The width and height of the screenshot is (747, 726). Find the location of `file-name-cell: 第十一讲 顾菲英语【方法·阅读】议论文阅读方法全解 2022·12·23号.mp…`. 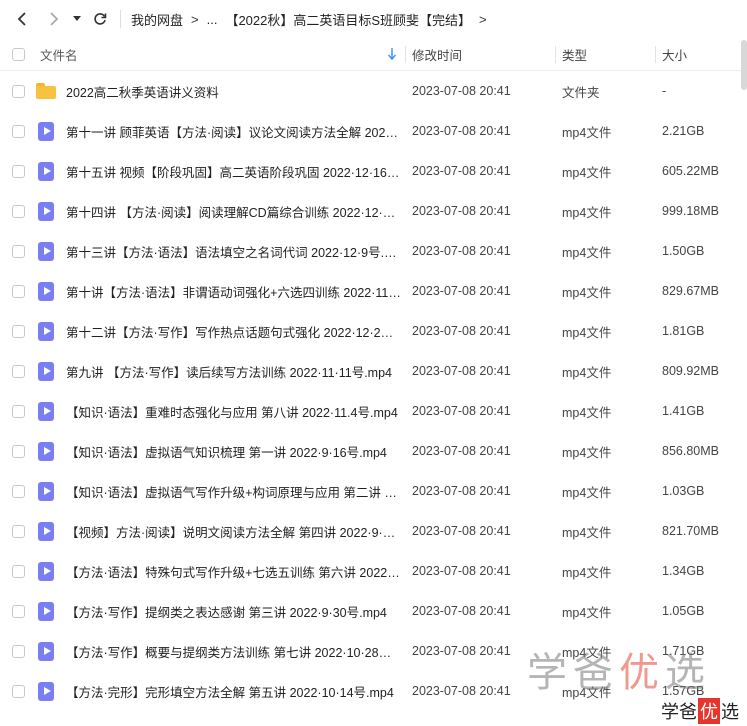

file-name-cell: 第十一讲 顾菲英语【方法·阅读】议论文阅读方法全解 2022·12·23号.mp… is located at coordinates (220, 131).